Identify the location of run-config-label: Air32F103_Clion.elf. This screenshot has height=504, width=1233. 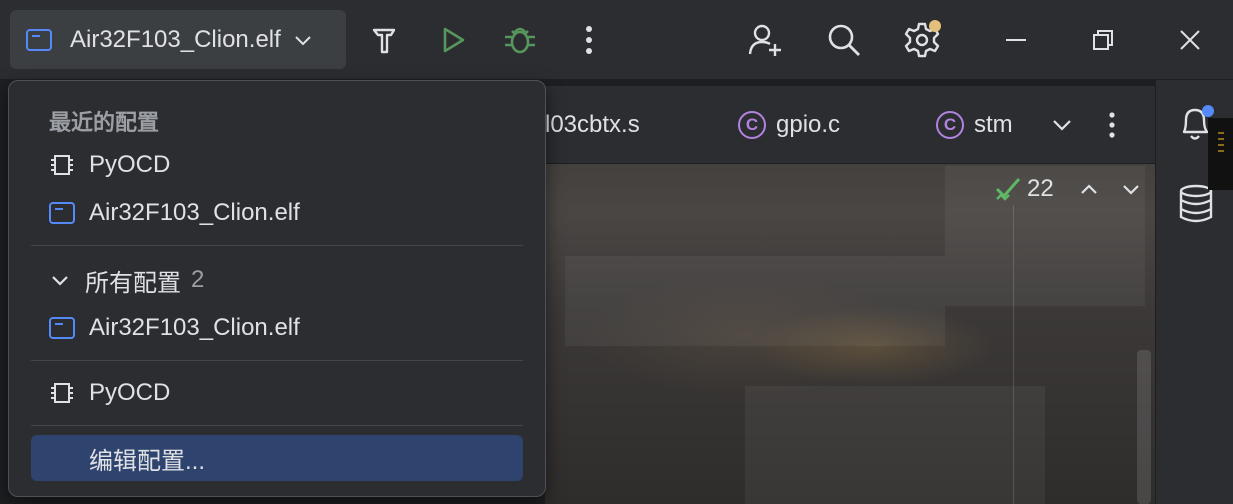
(175, 39).